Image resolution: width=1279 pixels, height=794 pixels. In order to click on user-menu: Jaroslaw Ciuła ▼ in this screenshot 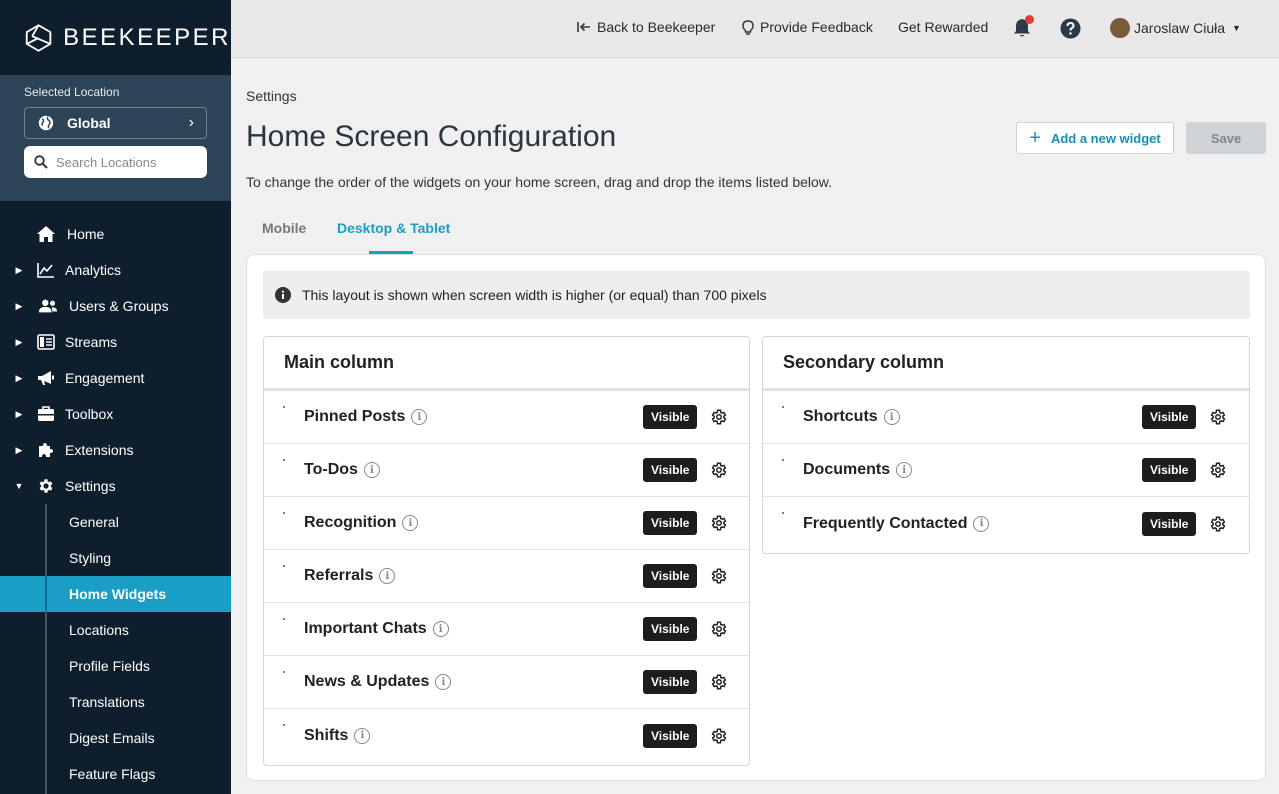, I will do `click(1175, 28)`.